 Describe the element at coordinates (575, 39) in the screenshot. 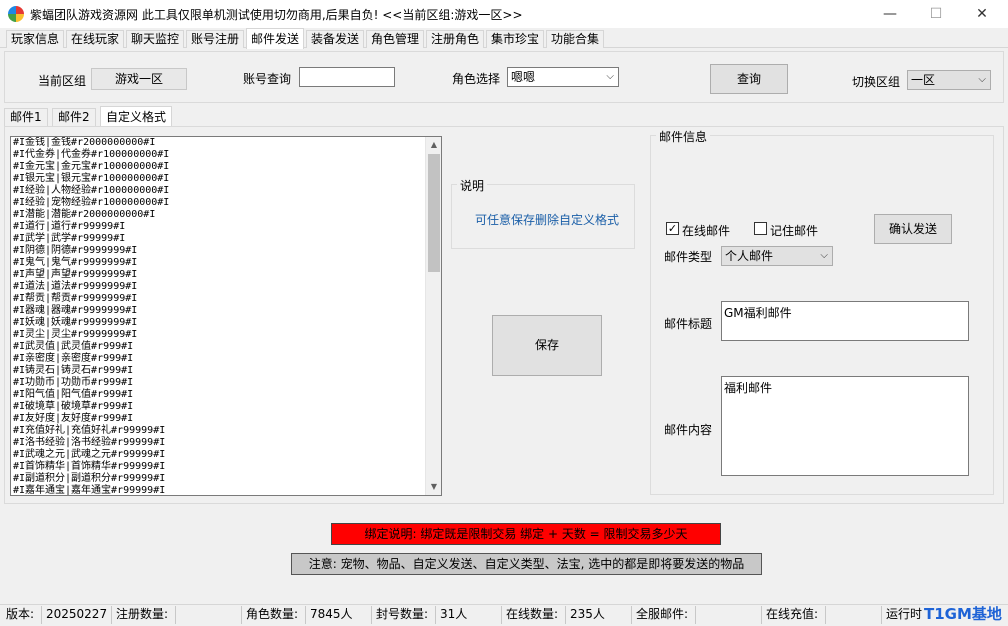

I see `tab-feature-collection: 功能合集` at that location.